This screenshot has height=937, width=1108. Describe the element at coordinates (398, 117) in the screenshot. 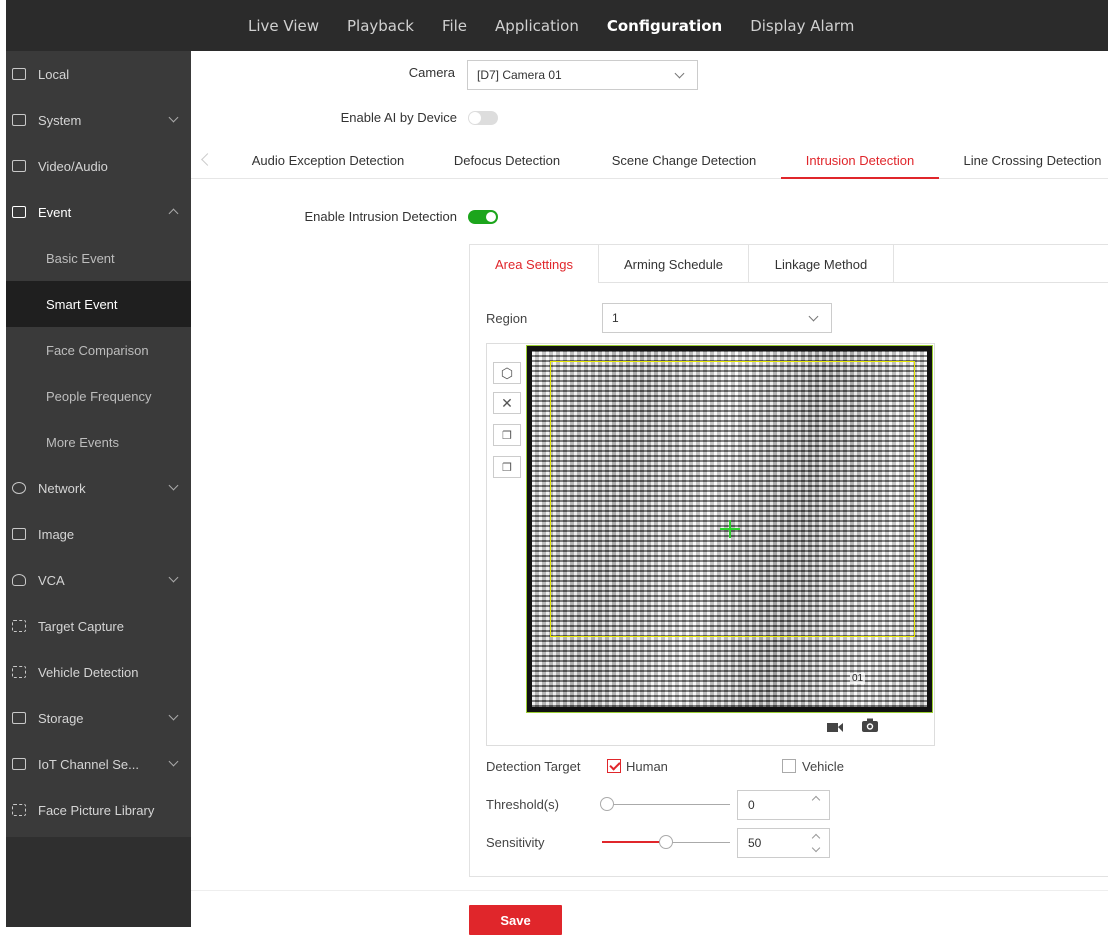

I see `enable-ai-label: Enable AI by Device` at that location.